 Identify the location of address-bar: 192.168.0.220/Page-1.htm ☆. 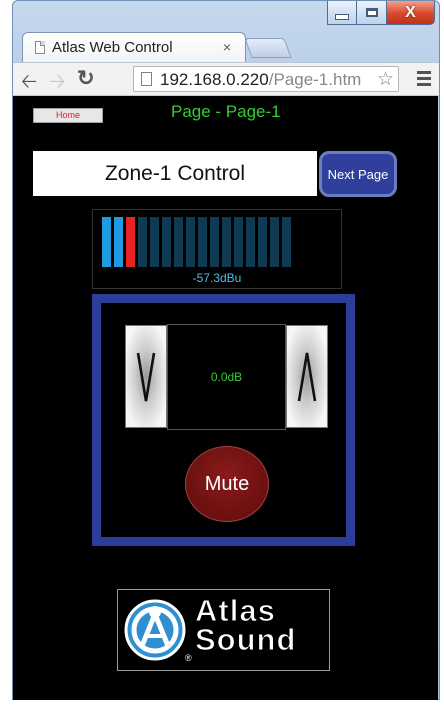
(266, 79).